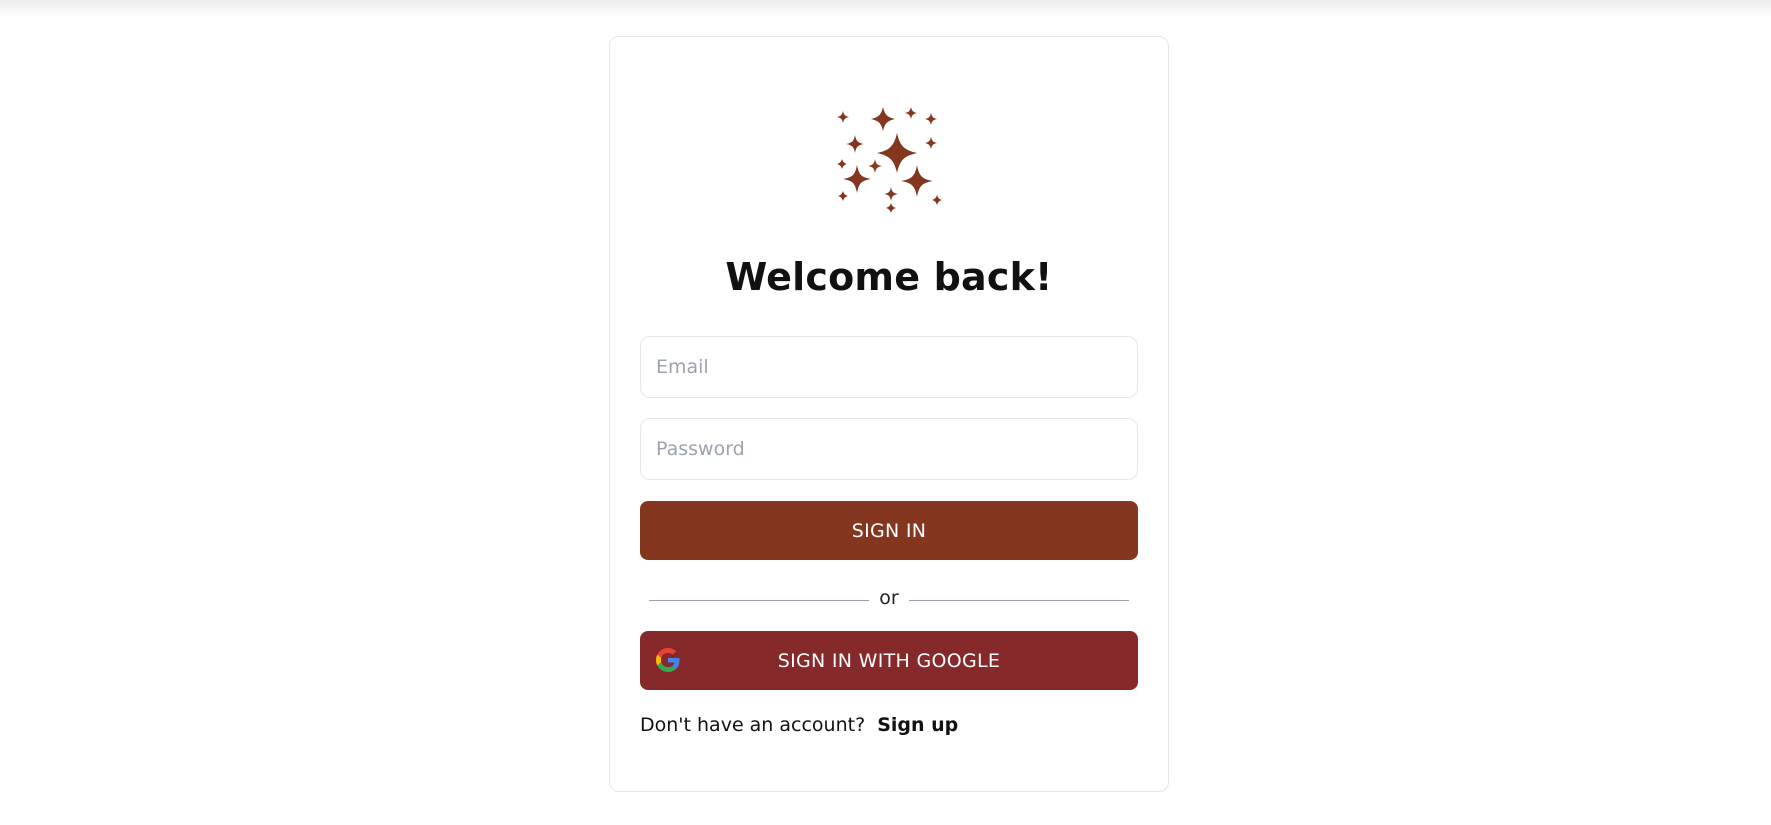 This screenshot has width=1771, height=825. What do you see at coordinates (917, 725) in the screenshot?
I see `sign-up-link: Sign up` at bounding box center [917, 725].